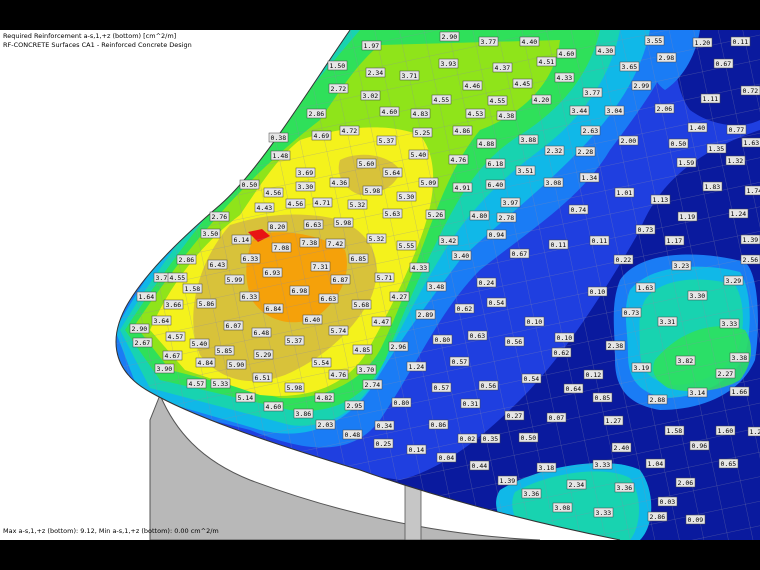  What do you see at coordinates (299, 290) in the screenshot?
I see `value-label: 6.98` at bounding box center [299, 290].